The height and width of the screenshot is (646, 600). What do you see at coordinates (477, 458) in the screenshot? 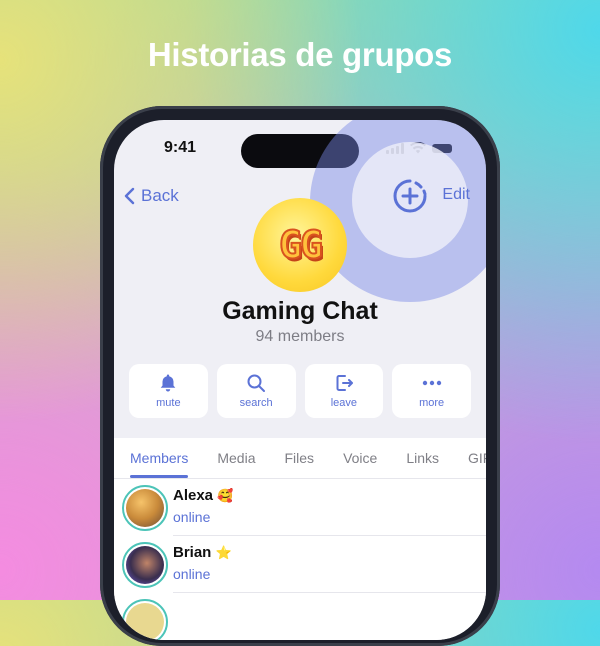
I see `tab-gifs: GIFs` at bounding box center [477, 458].